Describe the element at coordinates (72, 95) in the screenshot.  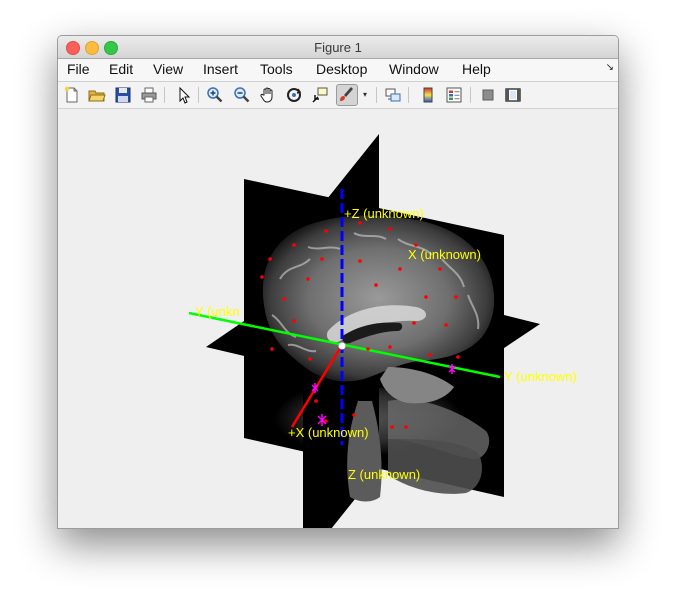
I see `new-figure-icon` at that location.